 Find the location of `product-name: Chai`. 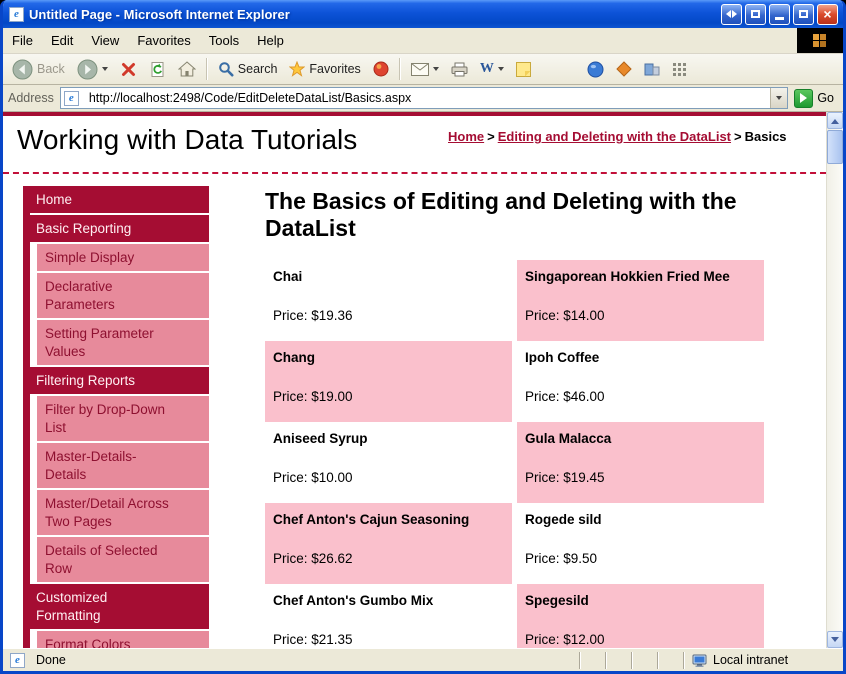

product-name: Chai is located at coordinates (288, 276).